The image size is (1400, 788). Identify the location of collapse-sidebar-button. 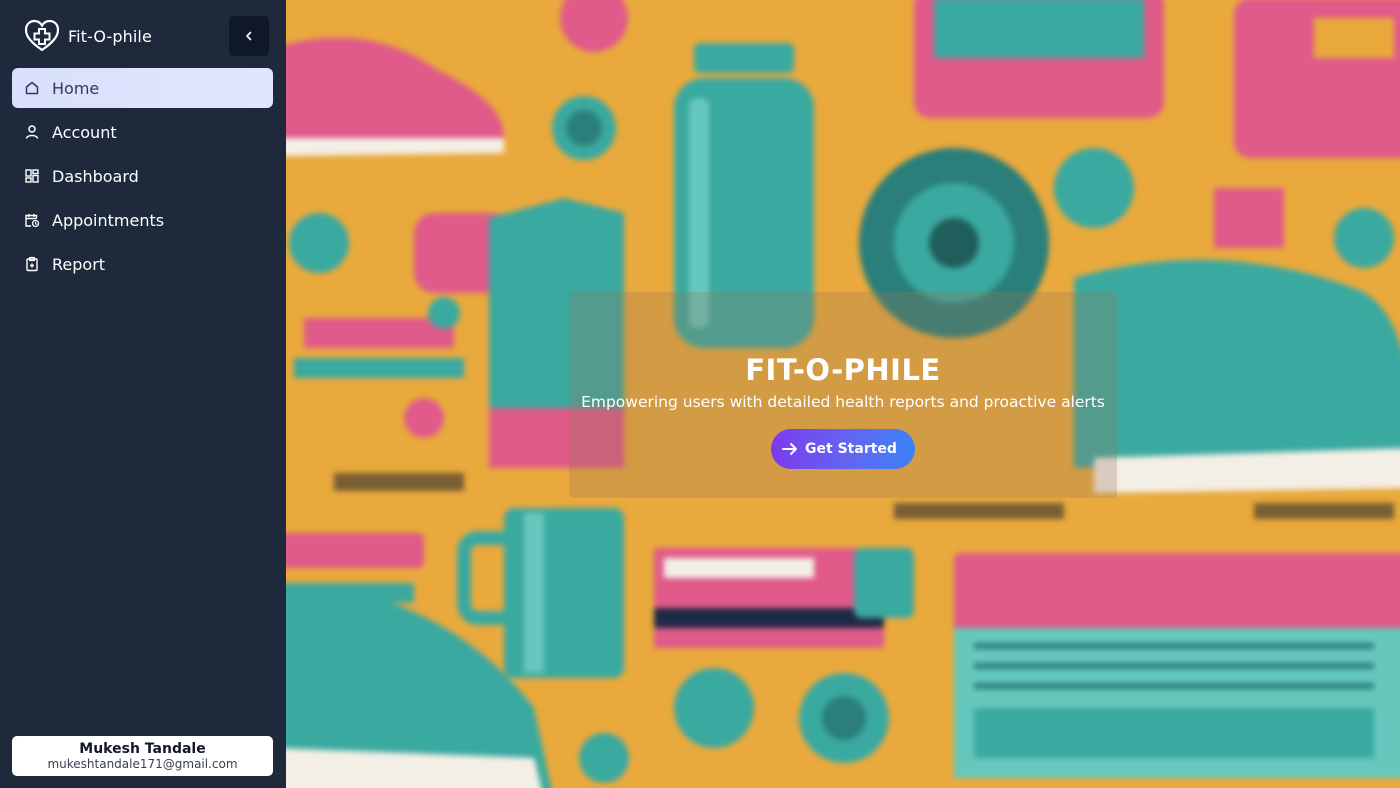
(249, 36).